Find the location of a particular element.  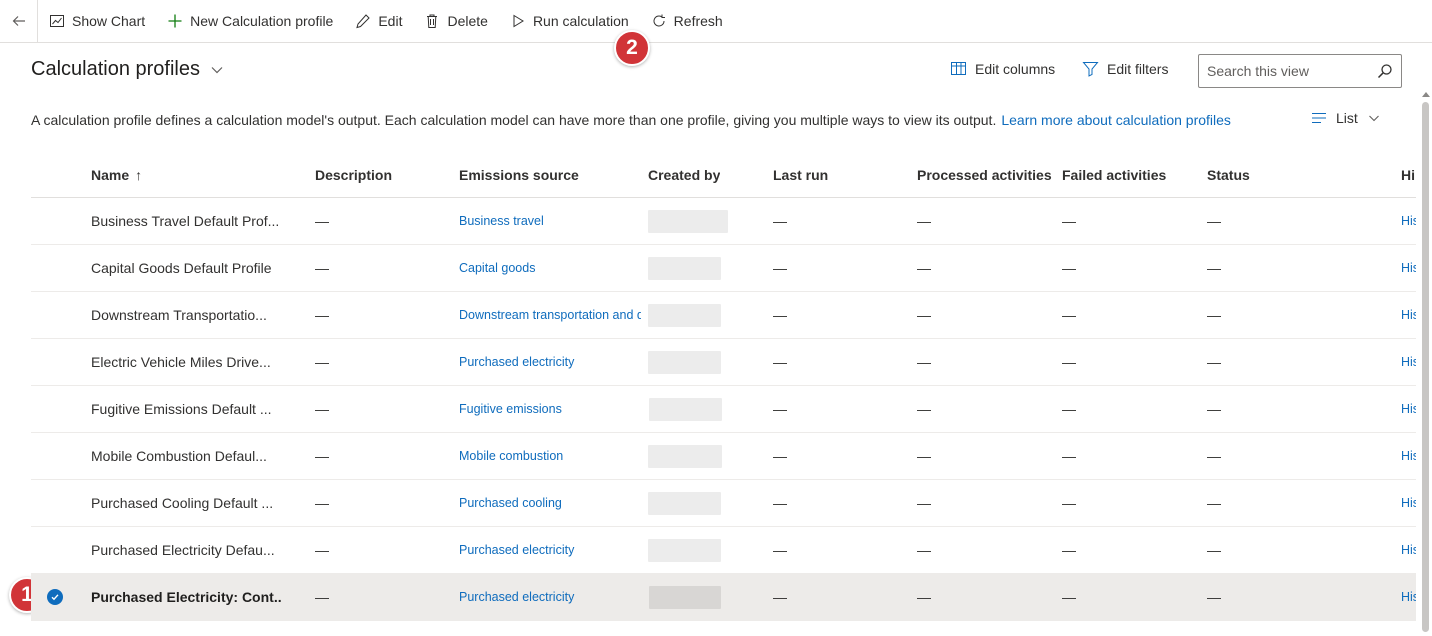

edit-filters-button: Edit filters is located at coordinates (1125, 68).